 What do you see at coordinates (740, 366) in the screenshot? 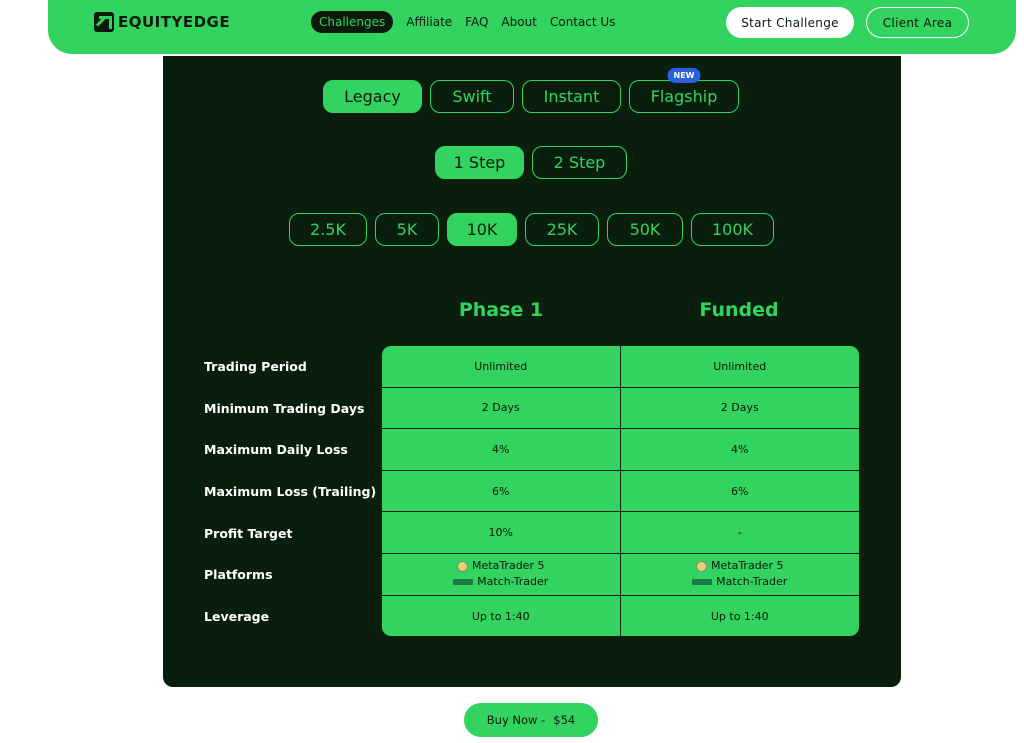
I see `cell-funded: Unlimited` at bounding box center [740, 366].